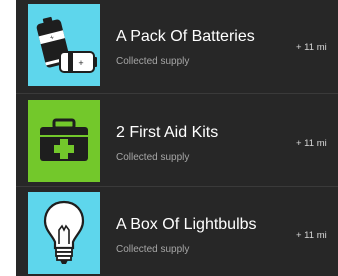  I want to click on lightbulb-tile, so click(64, 233).